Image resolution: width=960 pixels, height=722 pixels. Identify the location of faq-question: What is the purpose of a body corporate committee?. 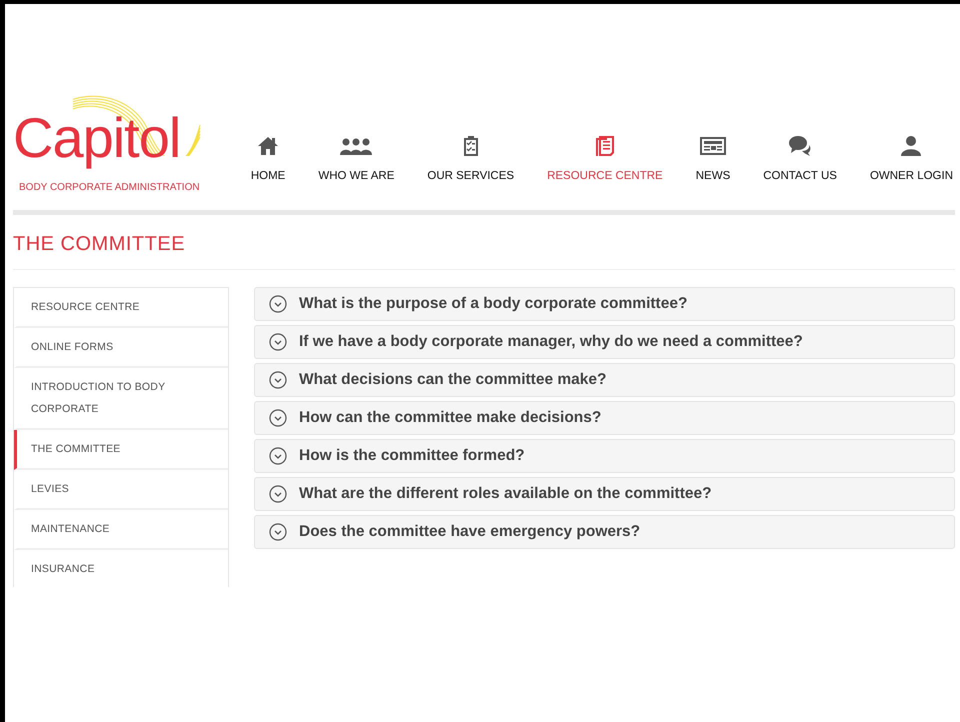
(604, 304).